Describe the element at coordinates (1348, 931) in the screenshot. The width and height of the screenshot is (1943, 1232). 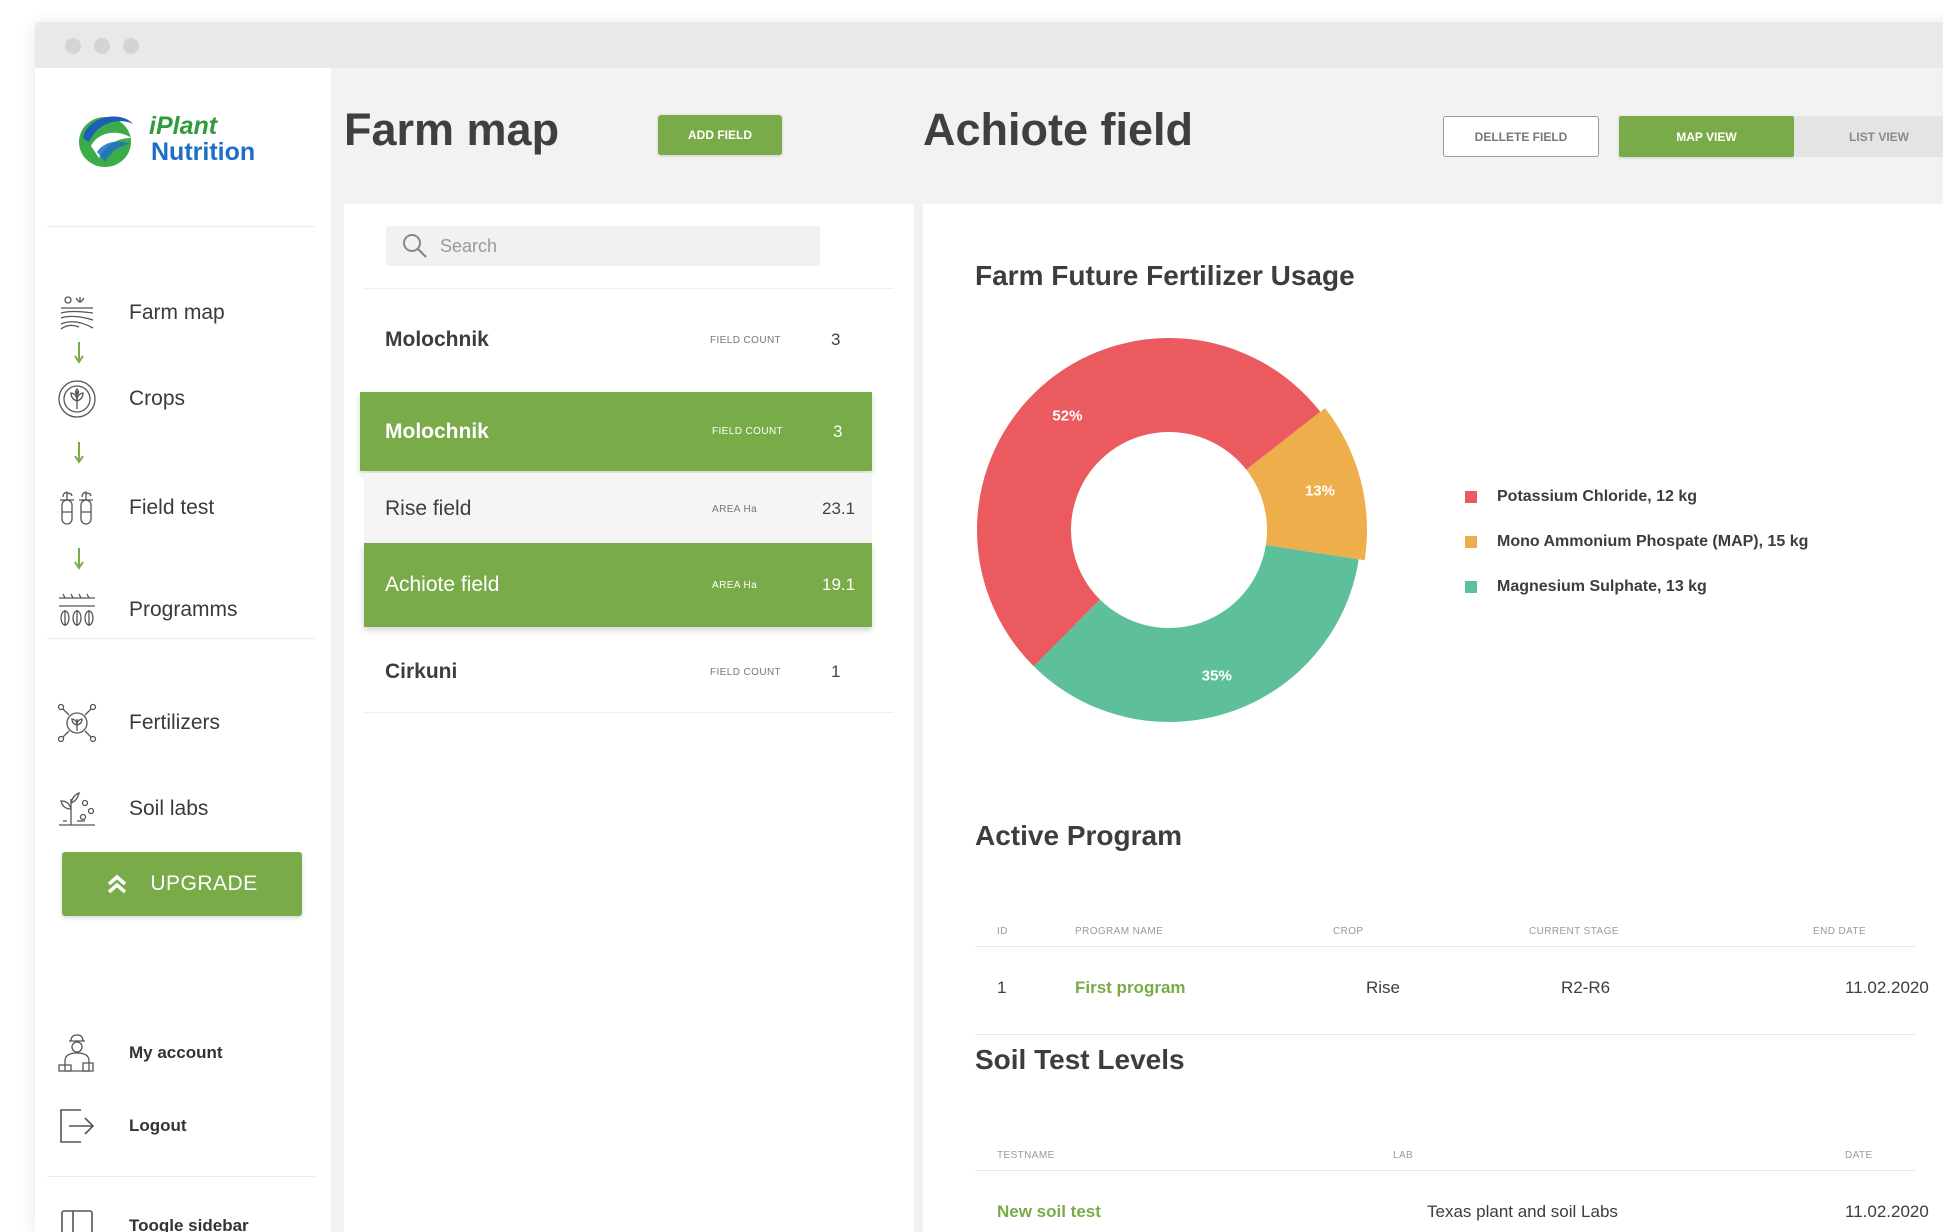
I see `column-header: CROP` at that location.